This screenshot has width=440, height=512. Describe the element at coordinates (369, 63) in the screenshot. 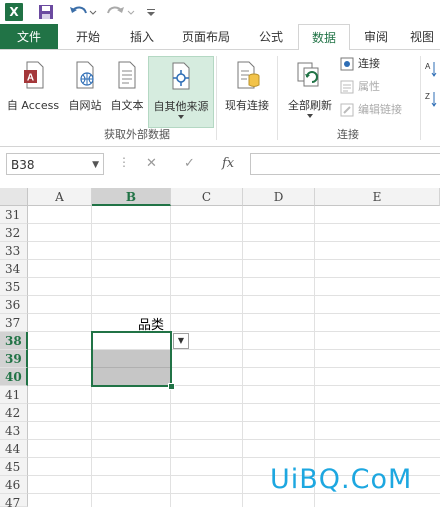

I see `connections-label: 连接` at that location.